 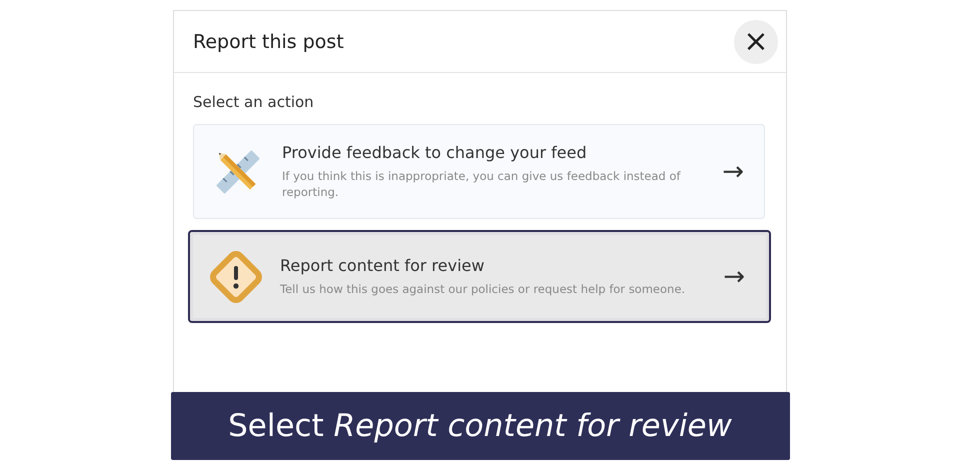 I want to click on option-title: Provide feedback to change your feed, so click(x=435, y=152).